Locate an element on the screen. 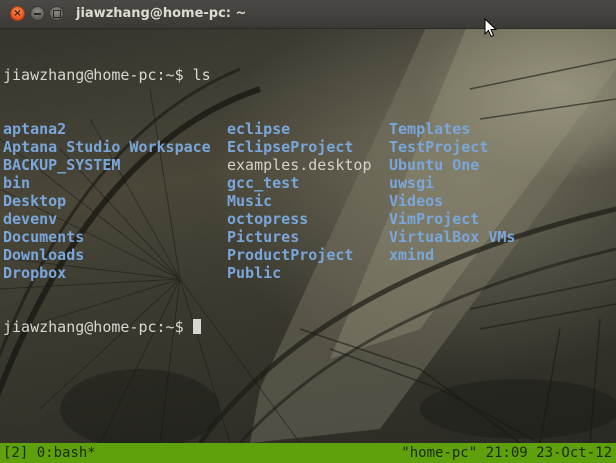  maximize-icon is located at coordinates (56, 13).